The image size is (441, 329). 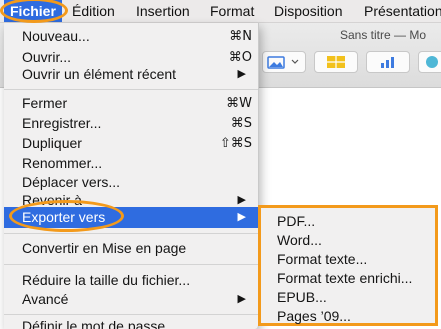 I want to click on image-icon, so click(x=283, y=62).